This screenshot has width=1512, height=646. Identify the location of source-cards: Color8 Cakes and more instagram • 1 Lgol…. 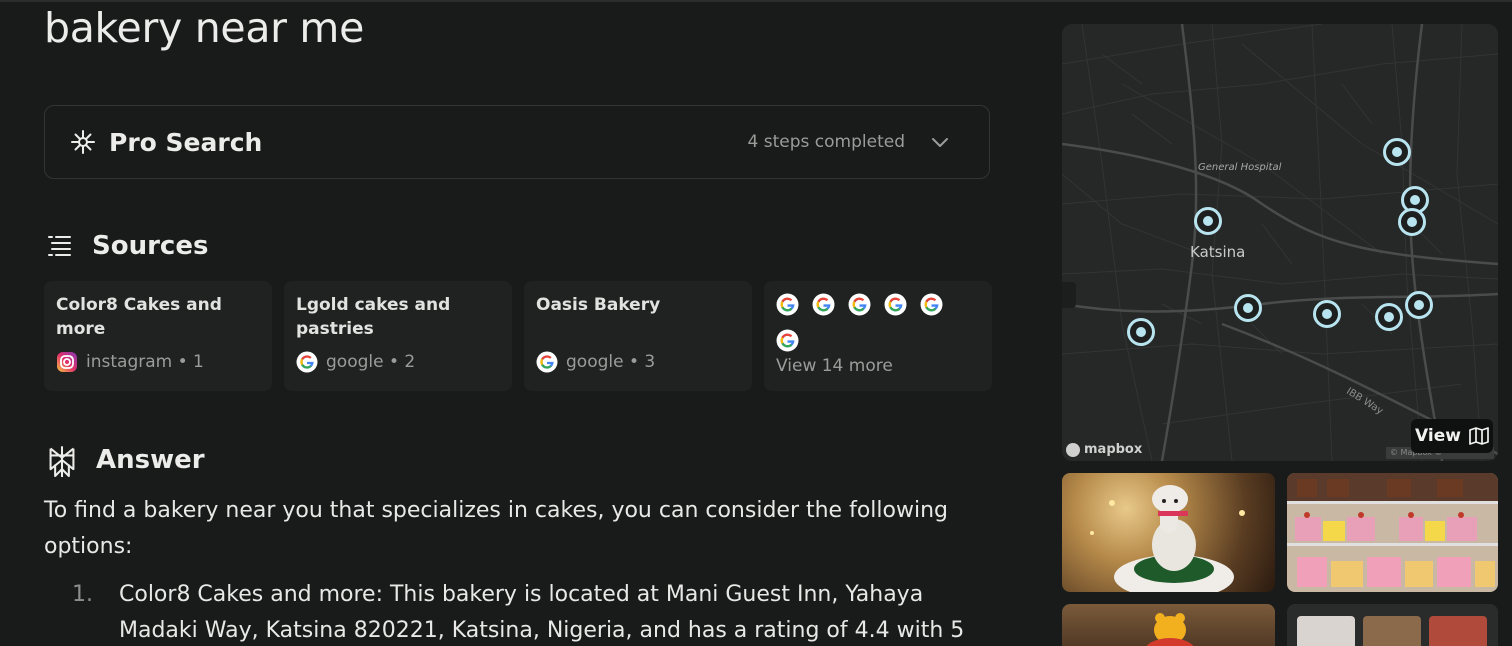
(518, 336).